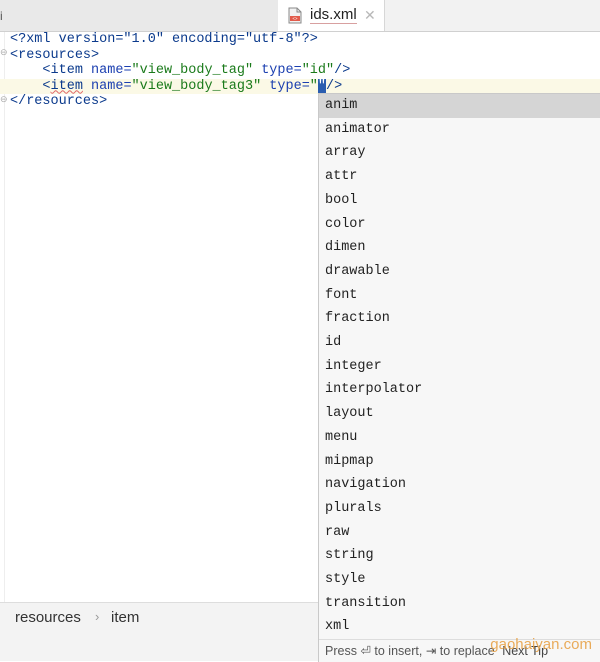  Describe the element at coordinates (300, 86) in the screenshot. I see `code-line-item-2-current: <item name="view_body_tag3" type=""/>` at that location.